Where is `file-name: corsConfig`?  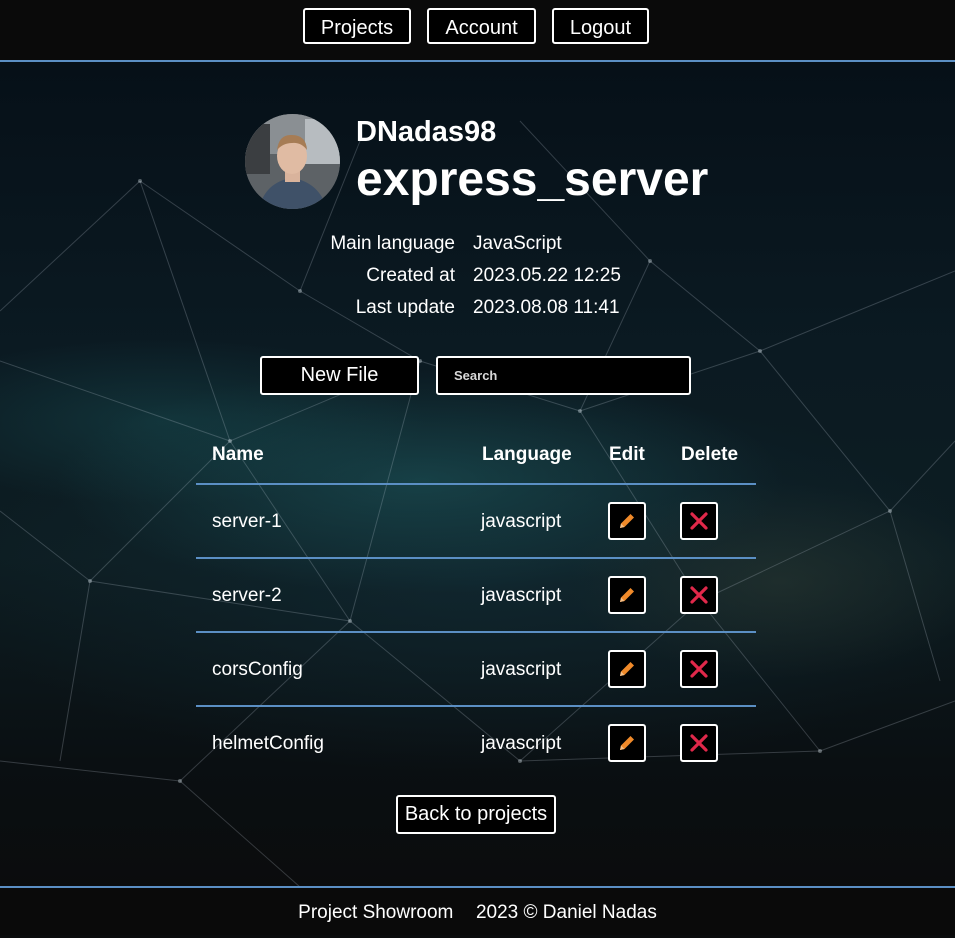 file-name: corsConfig is located at coordinates (257, 669).